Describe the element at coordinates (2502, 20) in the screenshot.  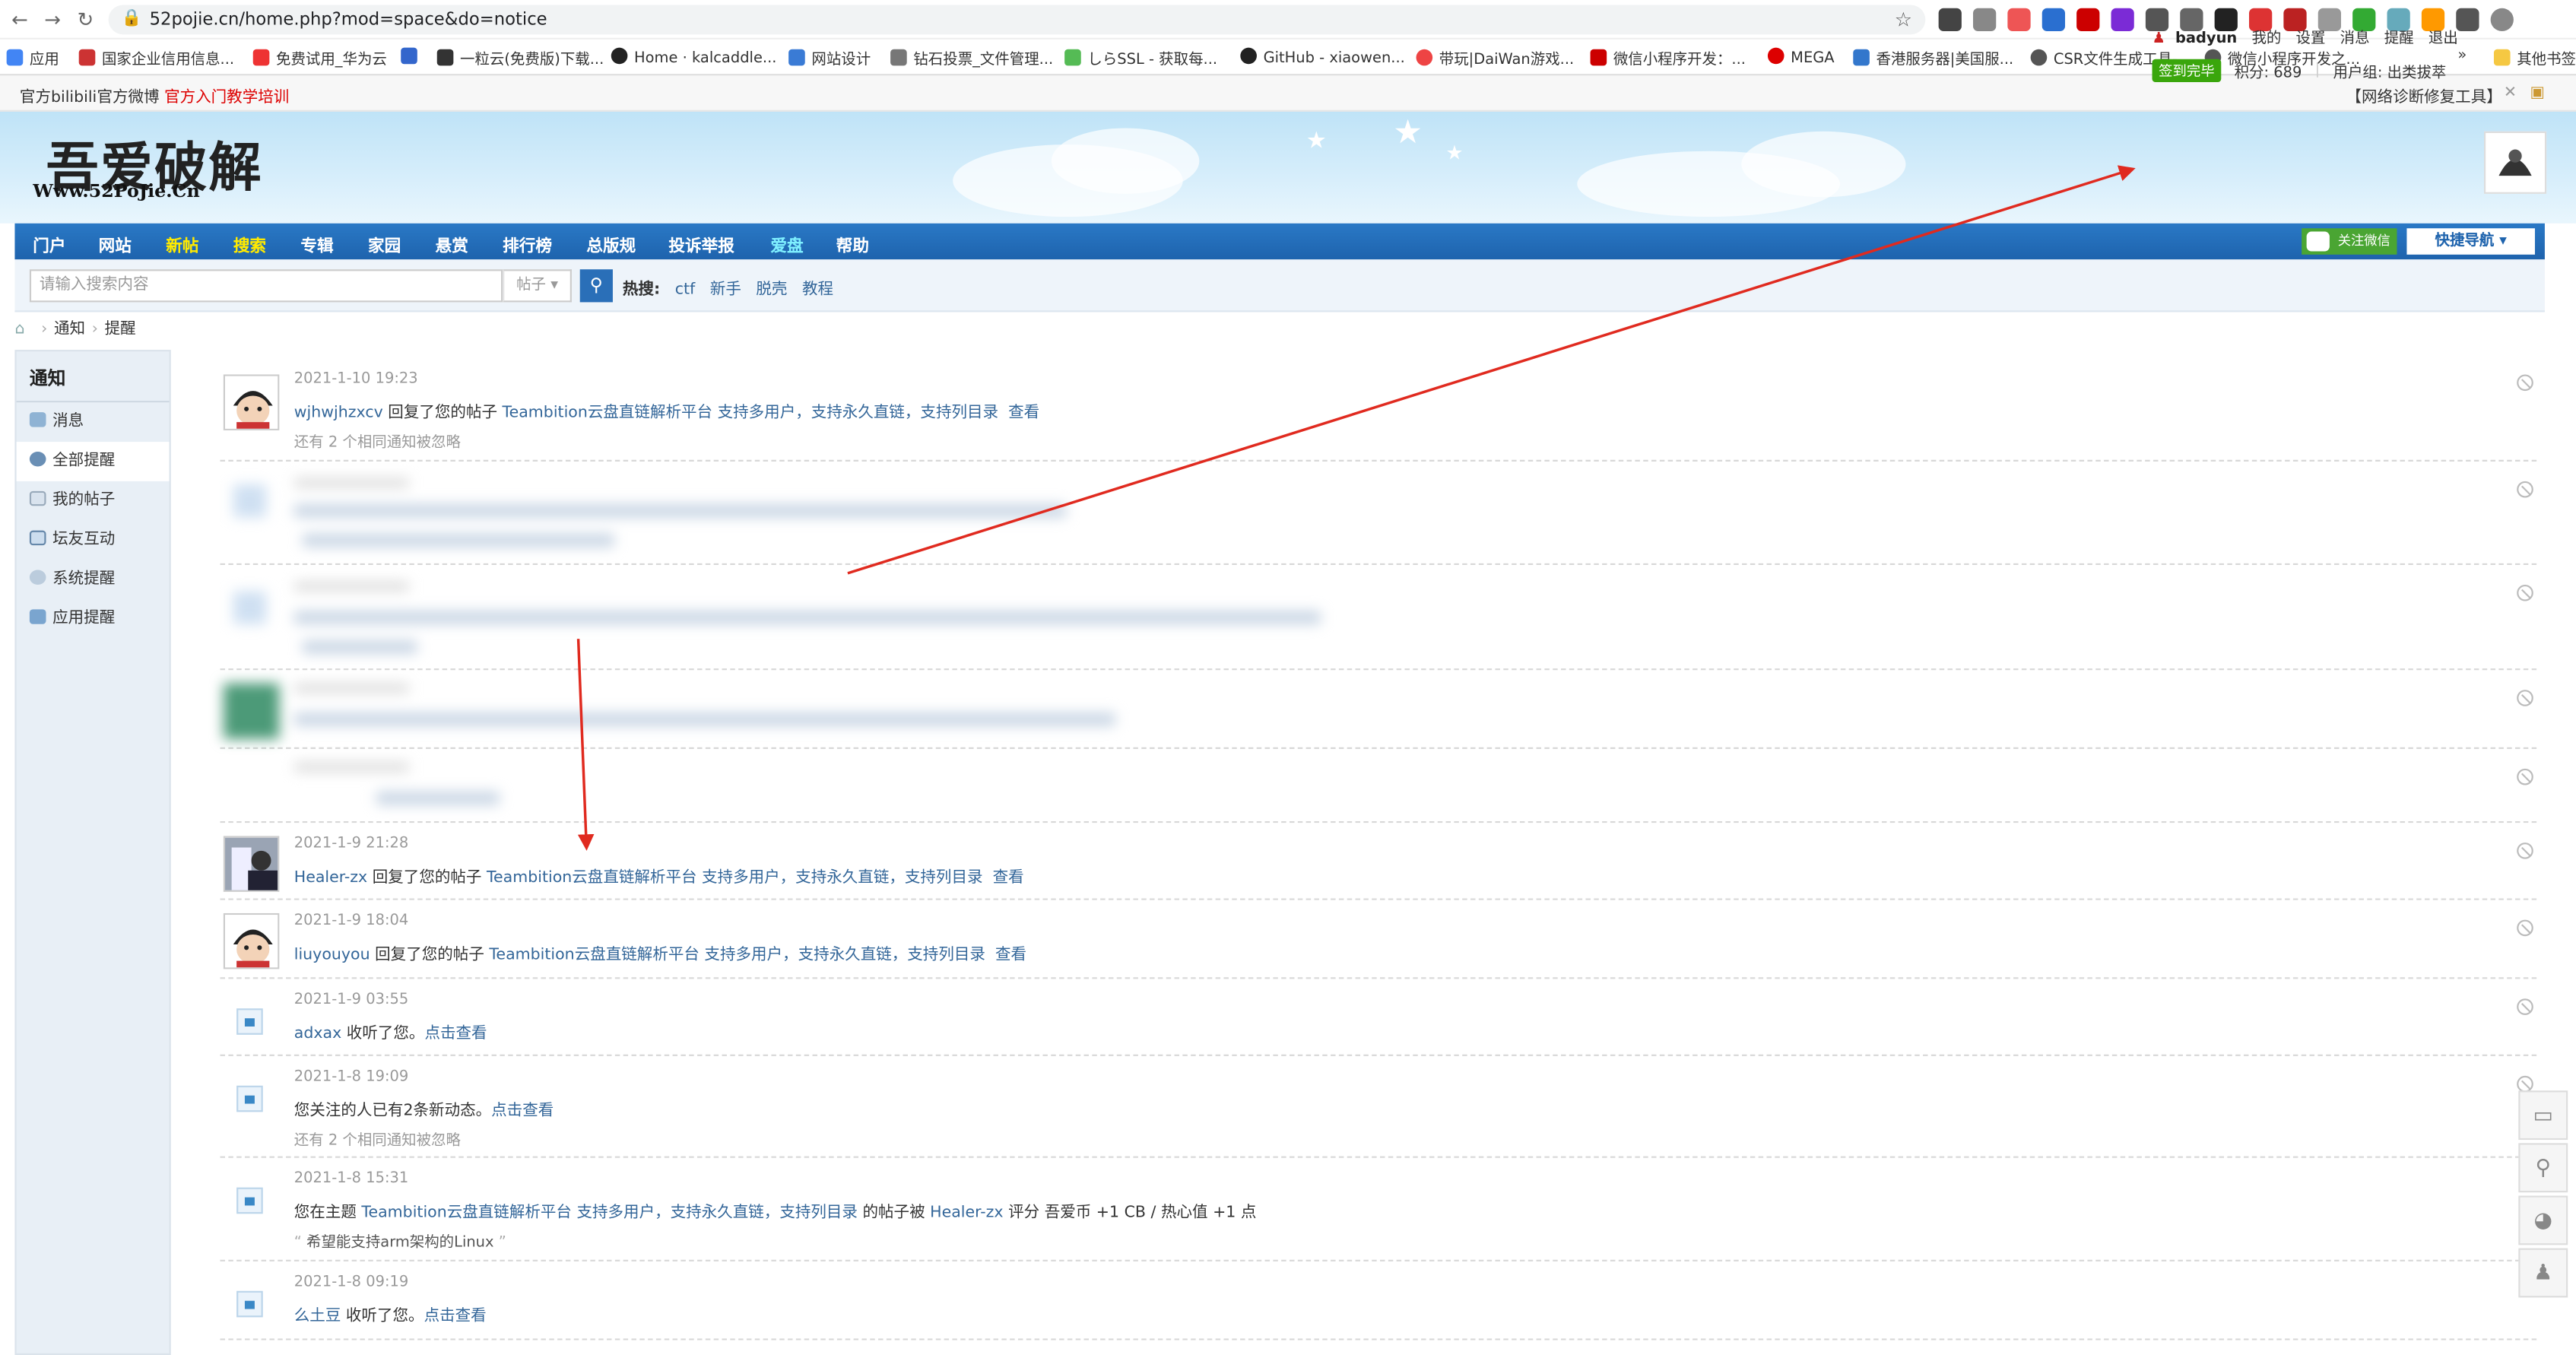
I see `profile-icon` at that location.